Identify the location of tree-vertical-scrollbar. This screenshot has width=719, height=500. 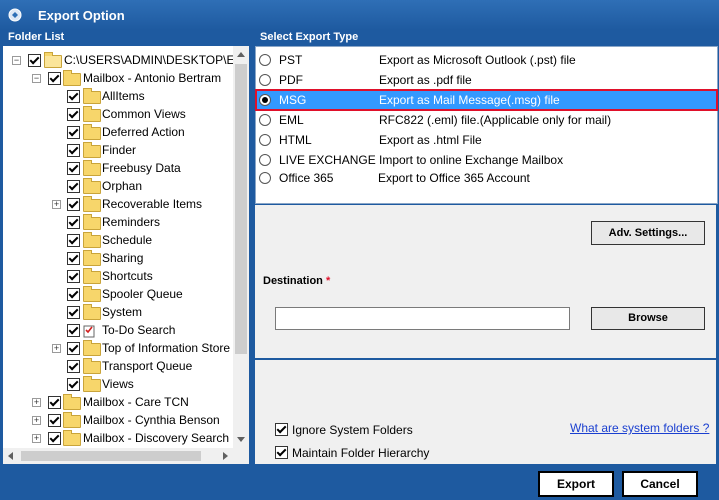
(241, 247).